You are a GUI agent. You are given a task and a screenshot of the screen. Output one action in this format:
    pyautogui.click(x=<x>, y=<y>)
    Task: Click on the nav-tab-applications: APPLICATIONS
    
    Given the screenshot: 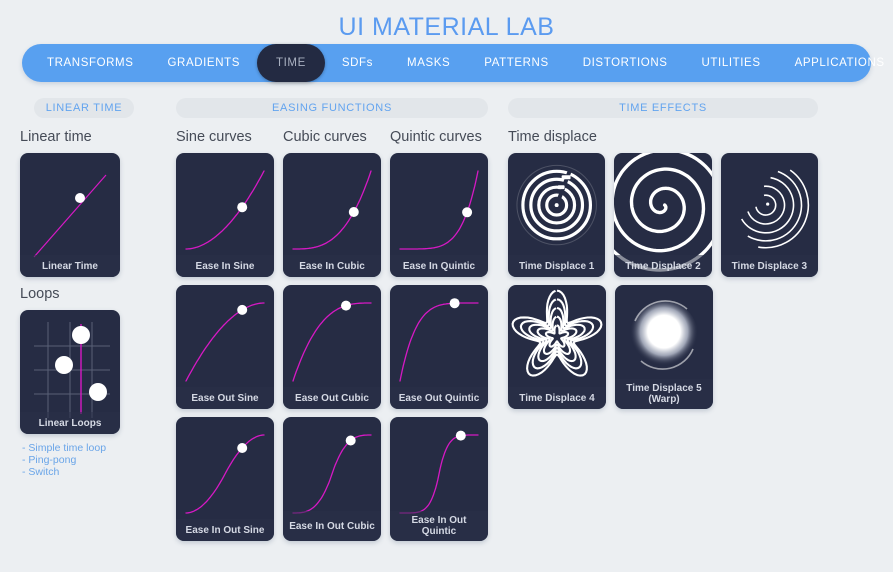 What is the action you would take?
    pyautogui.click(x=835, y=63)
    